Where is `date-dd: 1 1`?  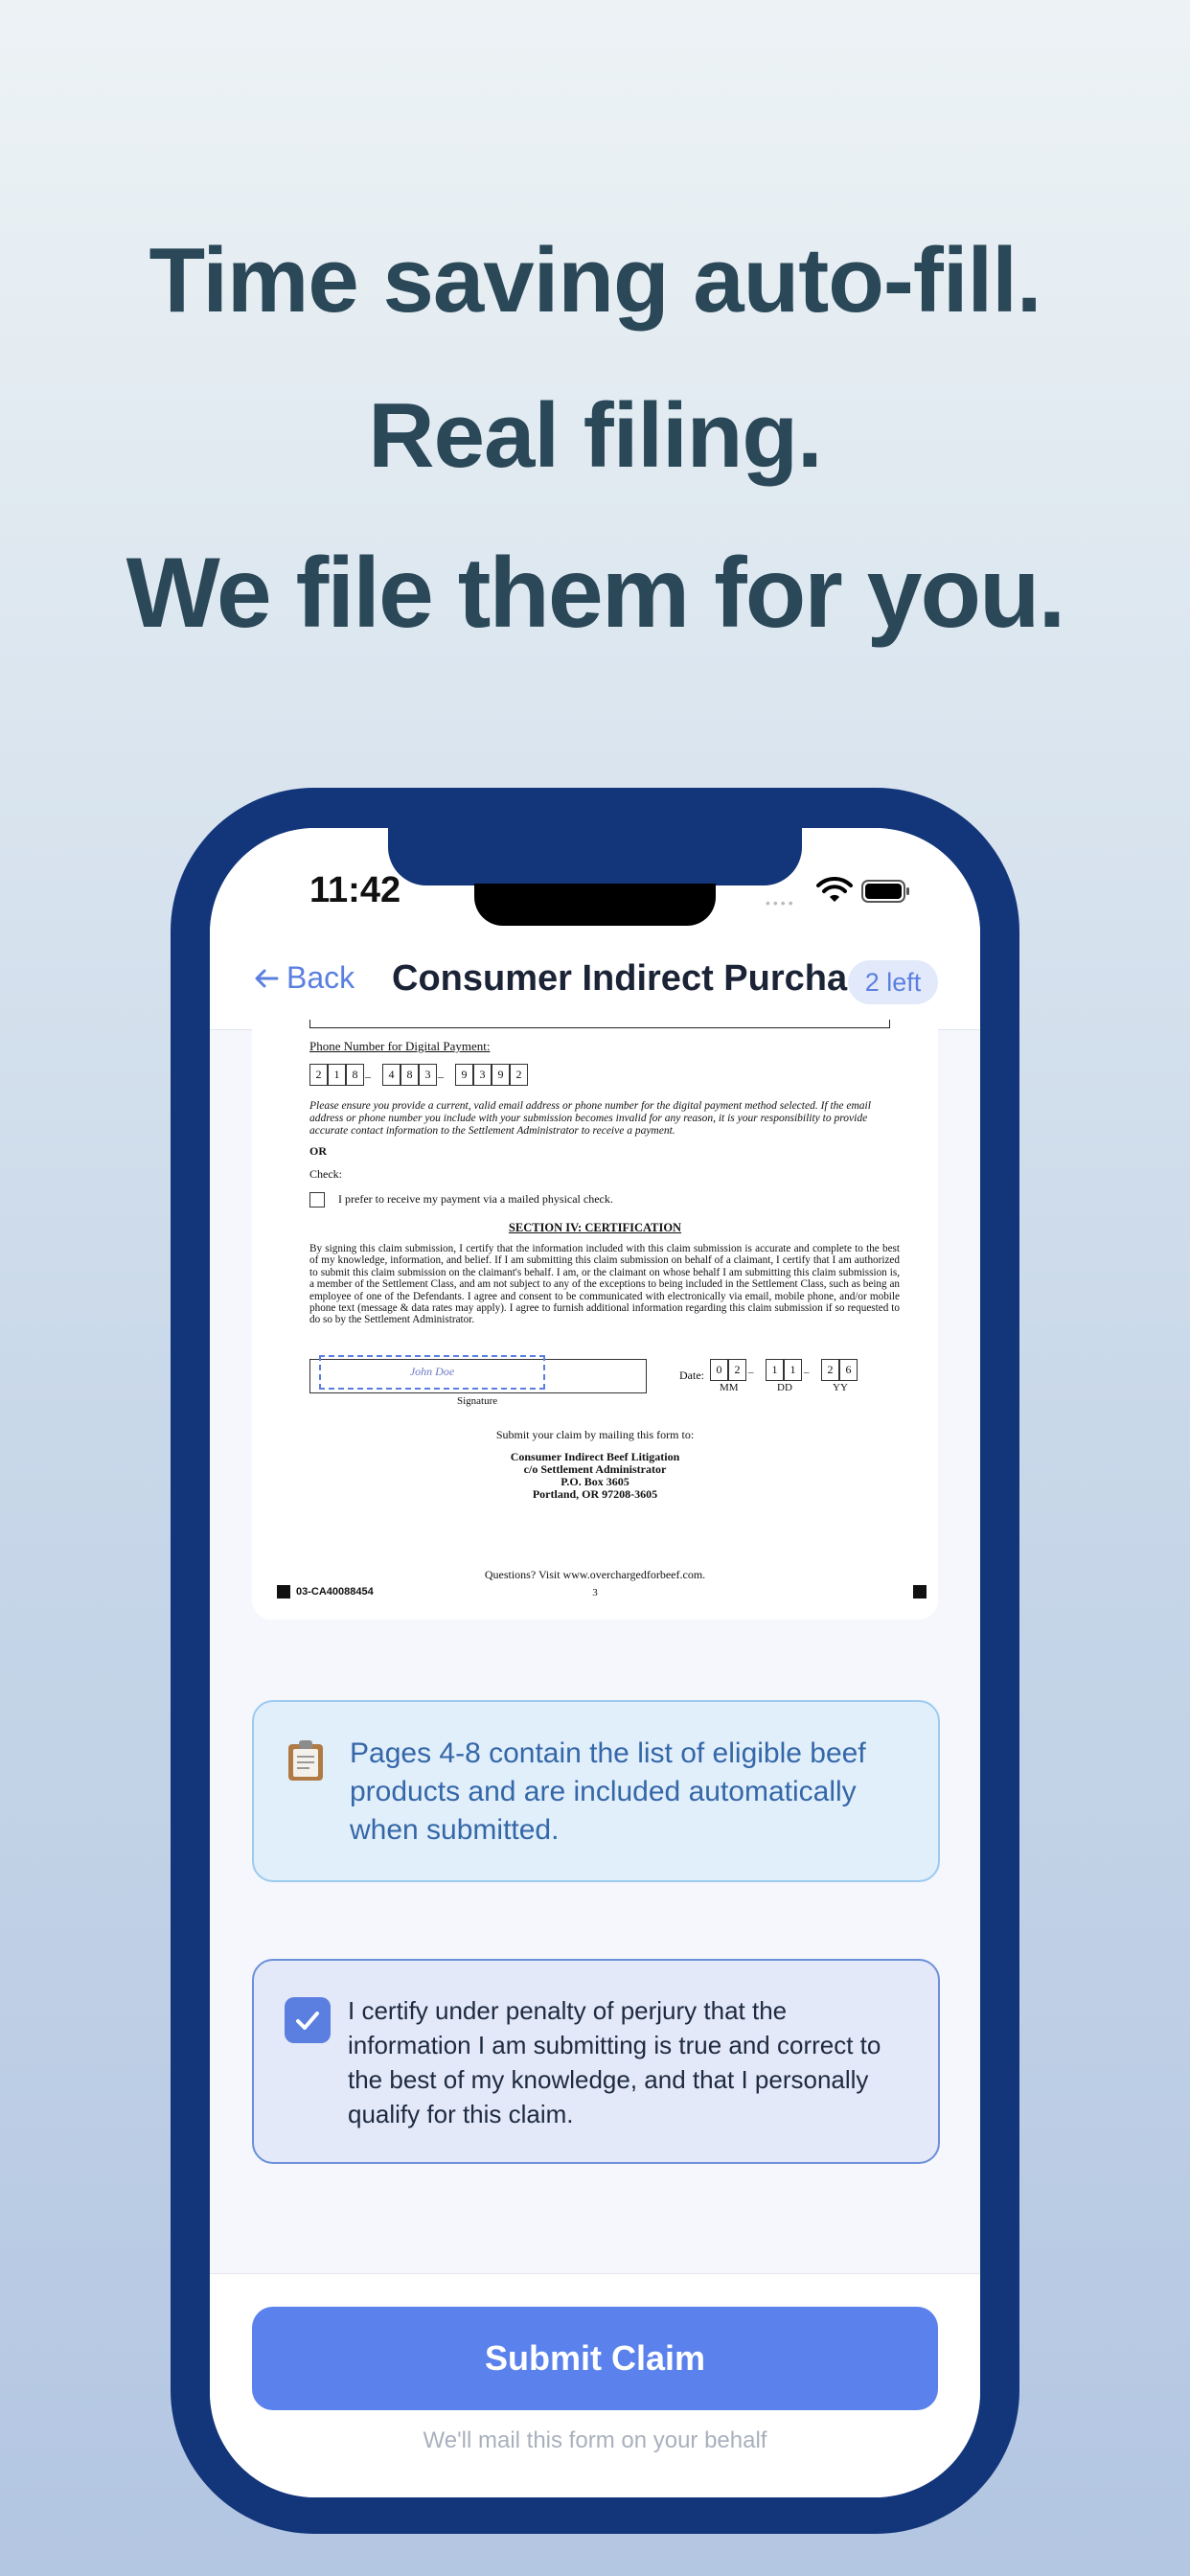 date-dd: 1 1 is located at coordinates (784, 1370).